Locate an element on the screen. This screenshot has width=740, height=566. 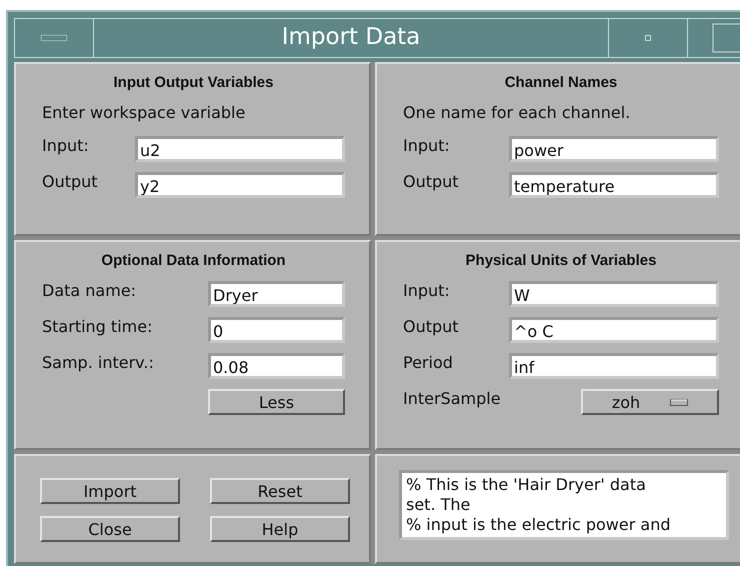
description-line: set. The is located at coordinates (439, 505).